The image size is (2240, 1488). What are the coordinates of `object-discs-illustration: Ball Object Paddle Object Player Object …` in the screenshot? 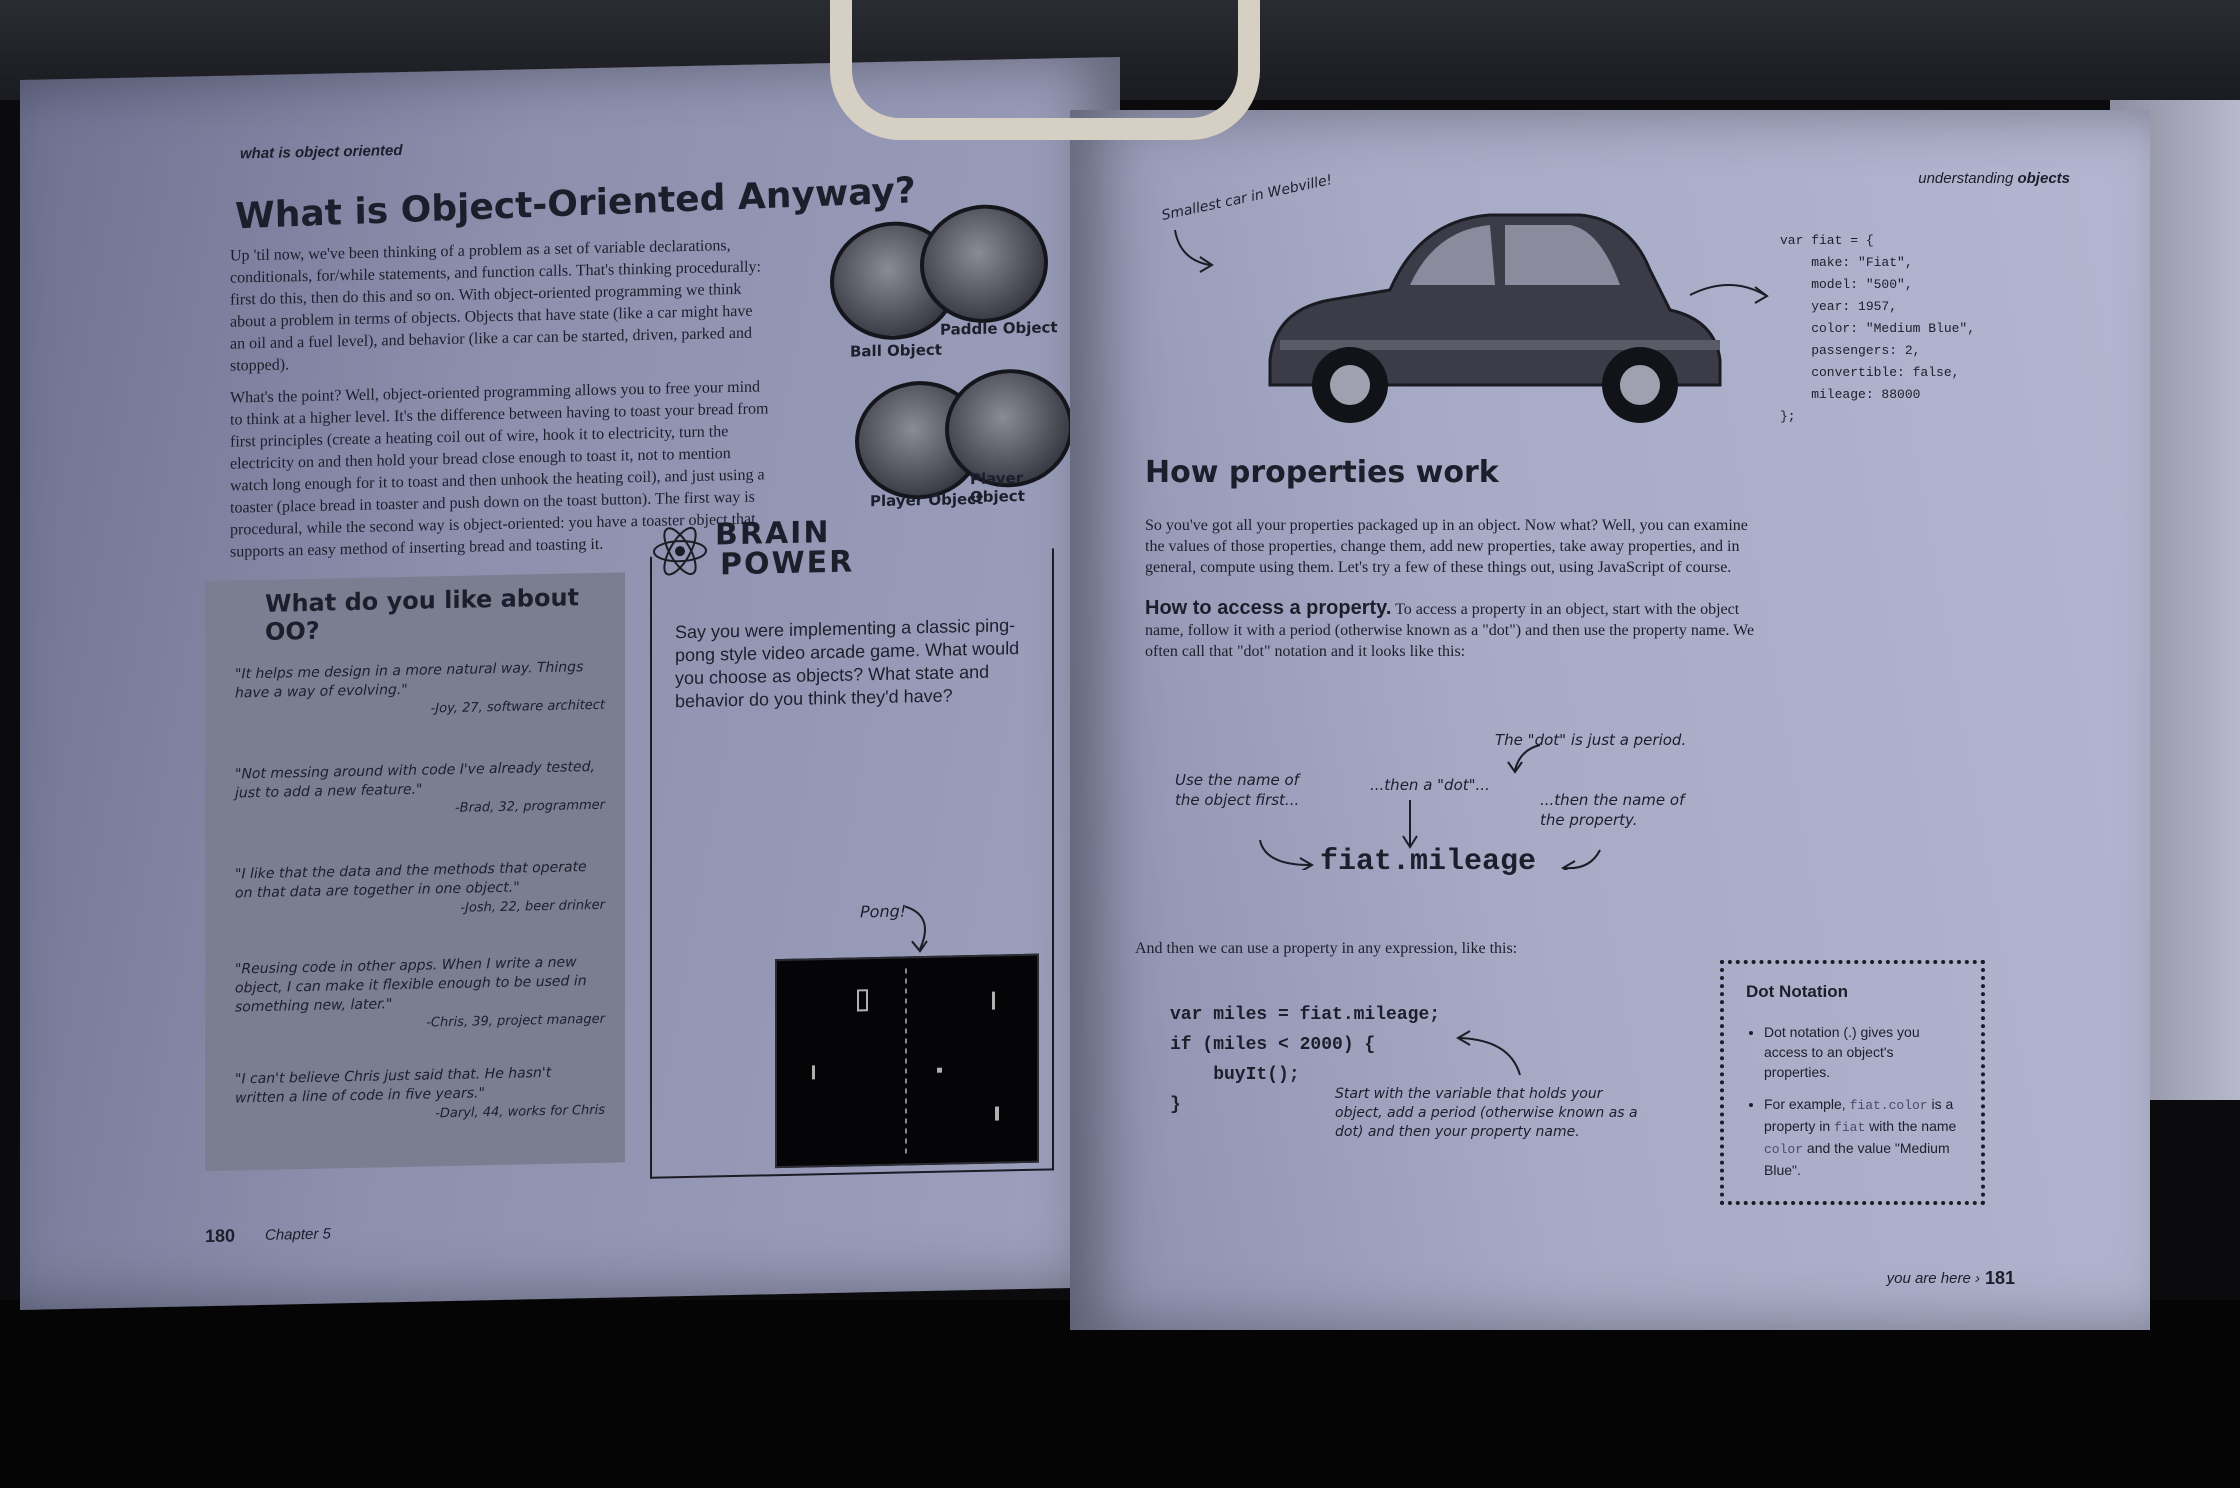 It's located at (950, 350).